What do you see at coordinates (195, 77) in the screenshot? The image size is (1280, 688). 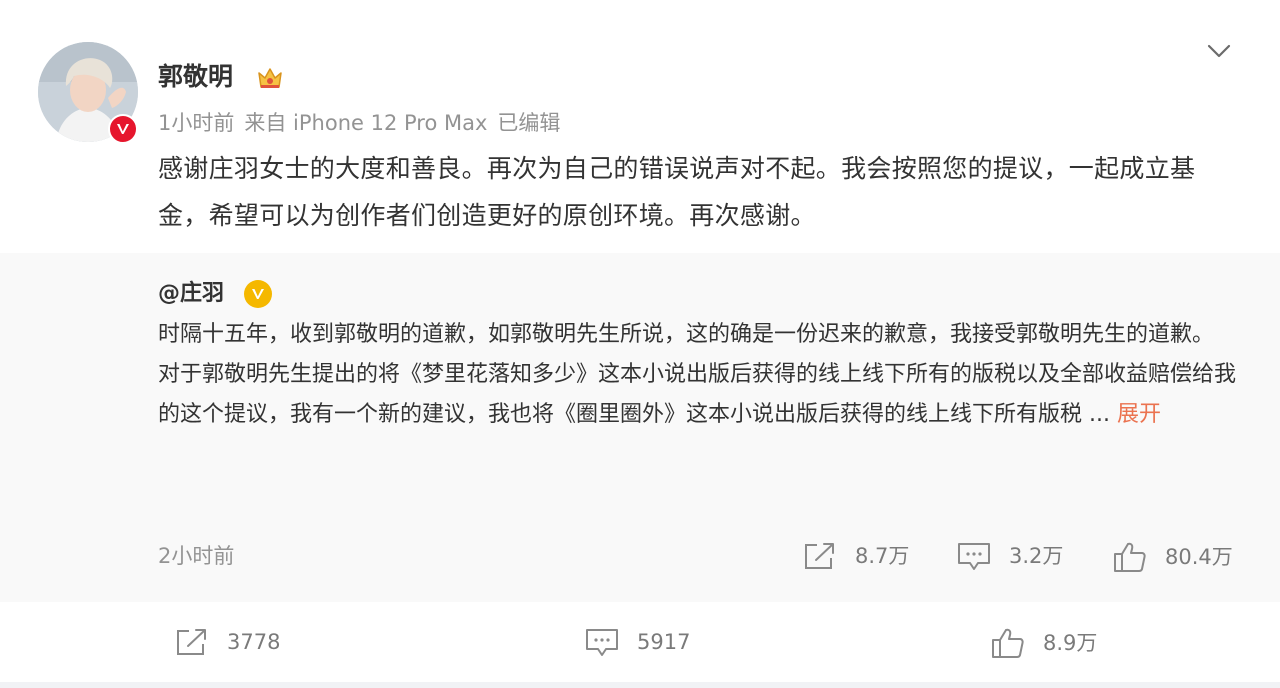 I see `author-name: 郭敬明` at bounding box center [195, 77].